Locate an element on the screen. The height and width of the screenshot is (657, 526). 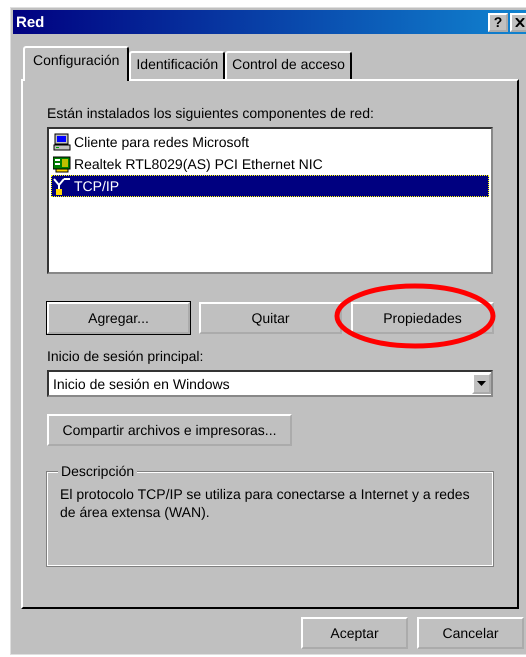
component-button: Quitar is located at coordinates (270, 318).